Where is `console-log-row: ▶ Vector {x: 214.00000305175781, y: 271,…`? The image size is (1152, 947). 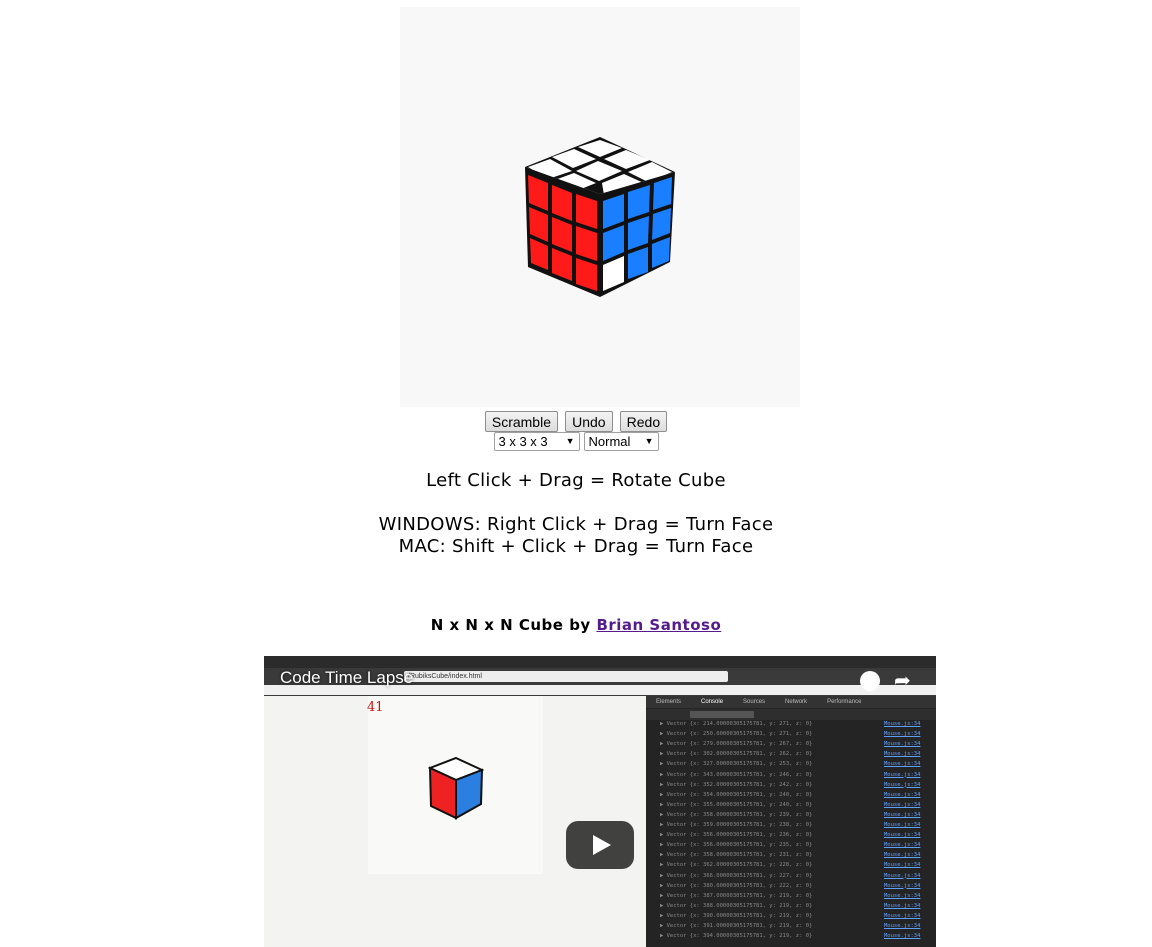 console-log-row: ▶ Vector {x: 214.00000305175781, y: 271,… is located at coordinates (736, 724).